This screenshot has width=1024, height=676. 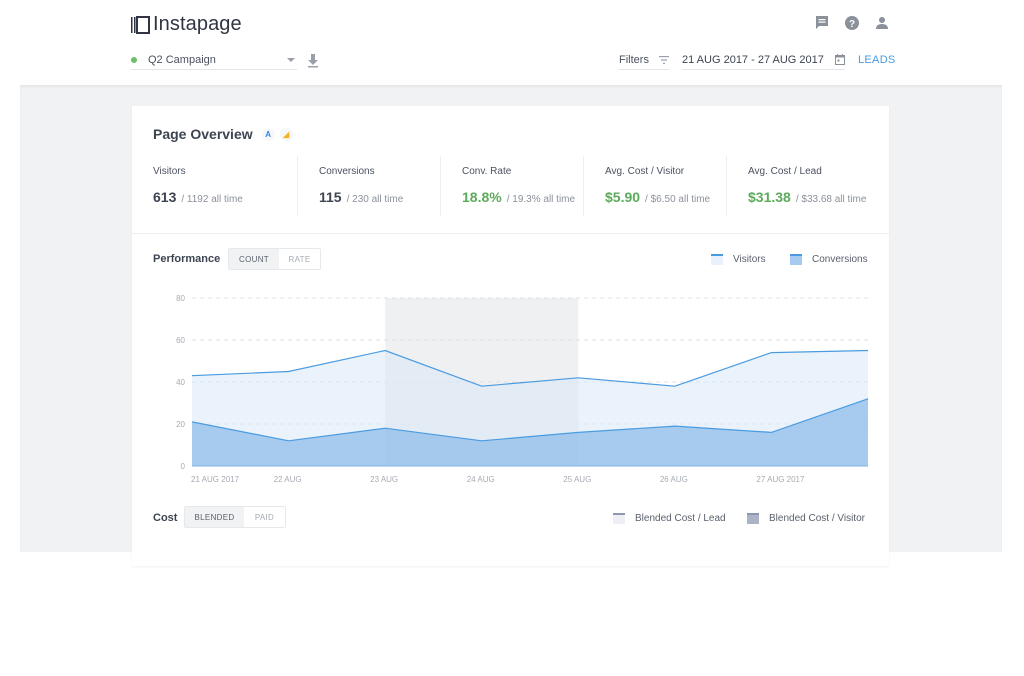 I want to click on filters-label: Filters, so click(x=634, y=59).